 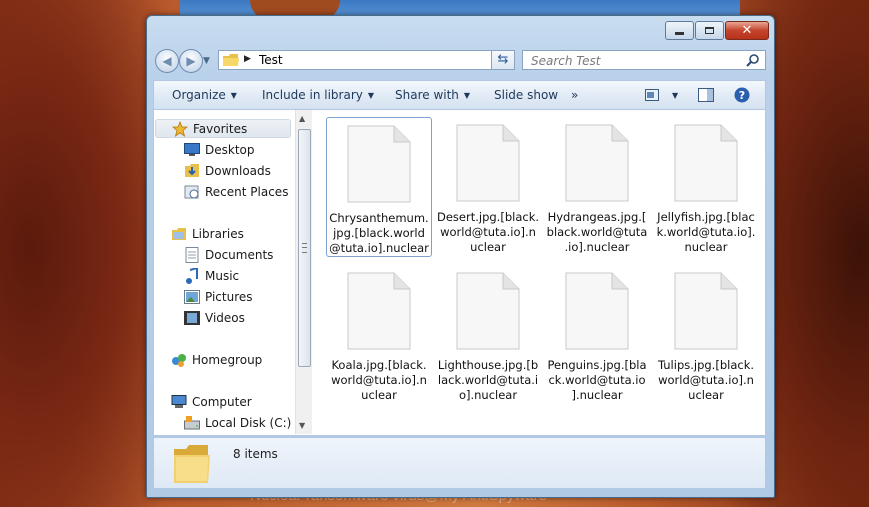 I want to click on sidebar-item-computer: Computer, so click(x=211, y=401).